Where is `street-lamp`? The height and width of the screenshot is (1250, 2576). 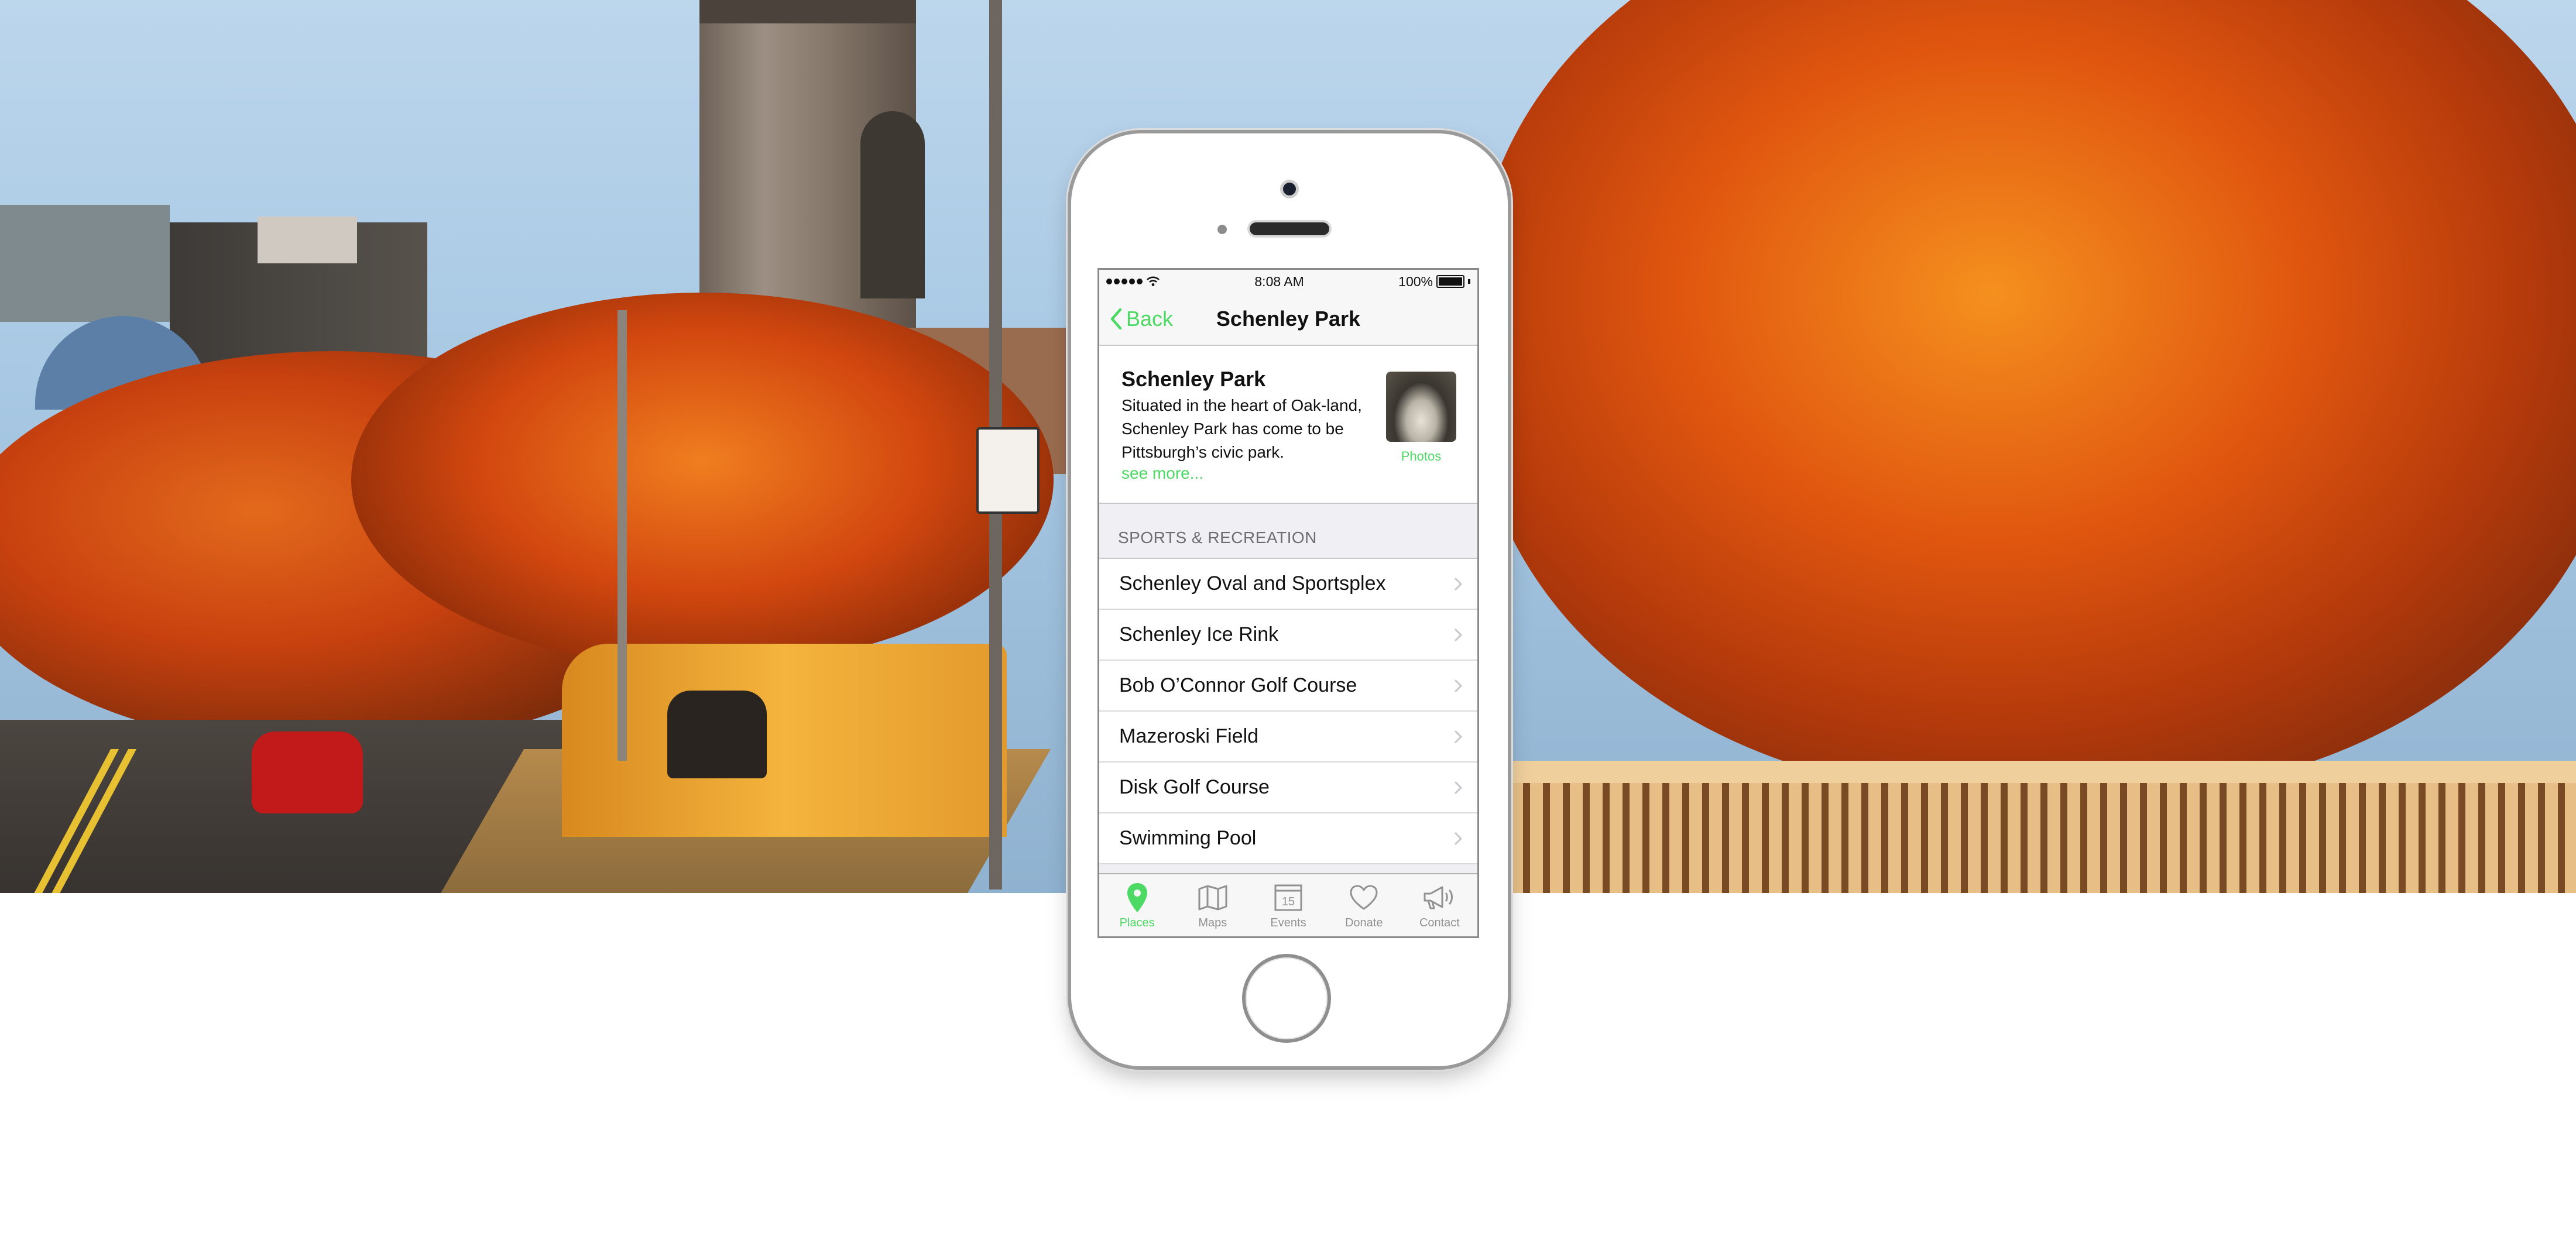
street-lamp is located at coordinates (623, 535).